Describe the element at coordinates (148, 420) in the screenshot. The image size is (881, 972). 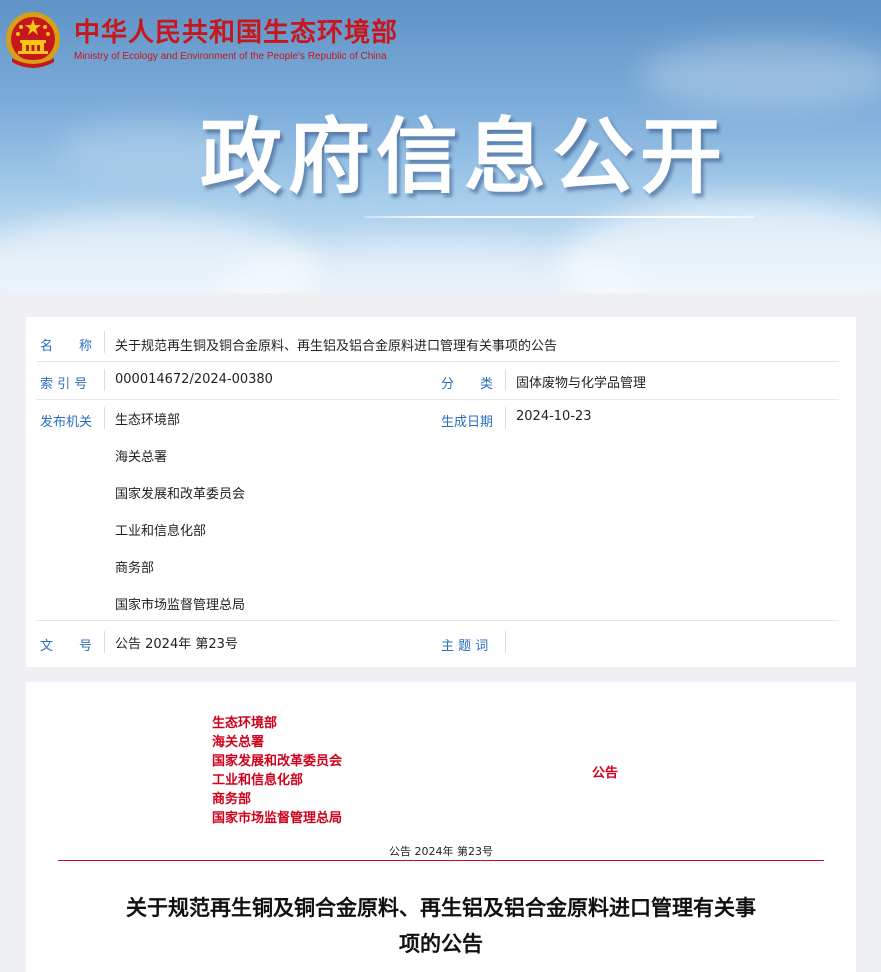
I see `issuer-value-1: 生态环境部` at that location.